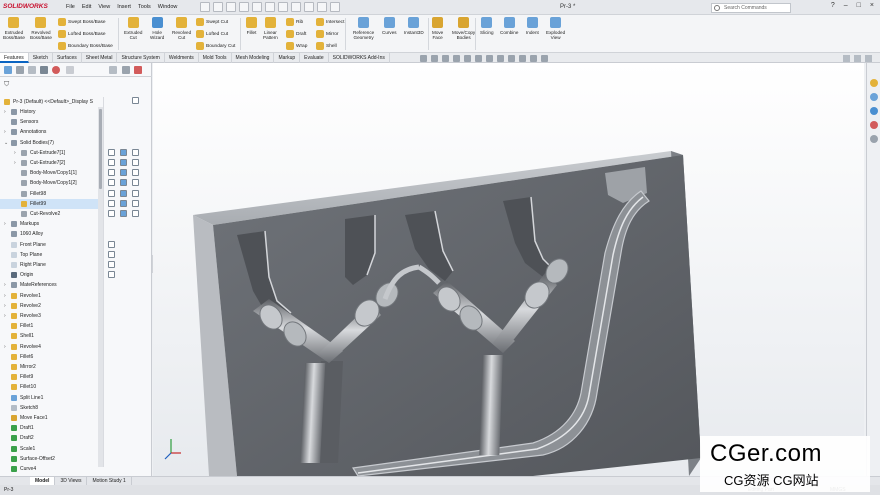 The image size is (880, 495). Describe the element at coordinates (82, 22) in the screenshot. I see `swept-boss-button: Swept Boss/Base` at that location.